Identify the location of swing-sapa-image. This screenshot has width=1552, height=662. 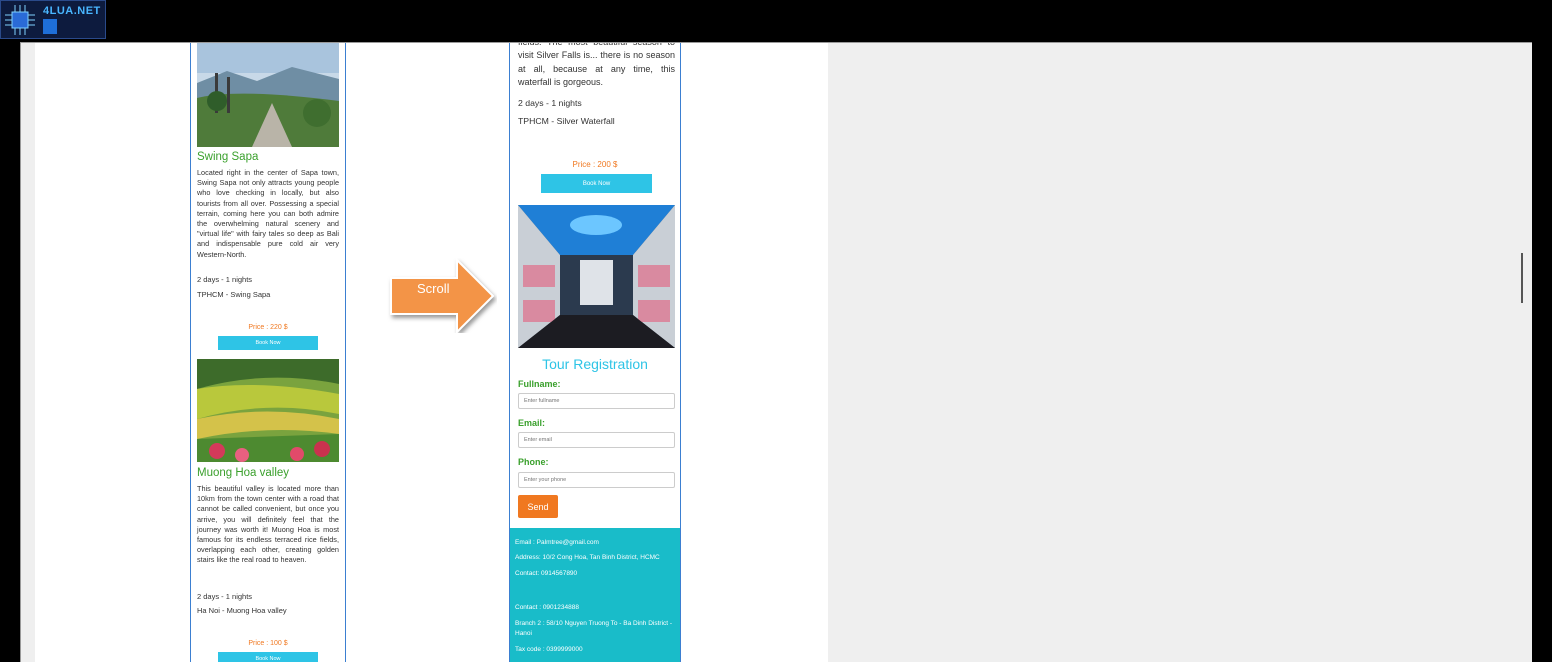
(268, 95).